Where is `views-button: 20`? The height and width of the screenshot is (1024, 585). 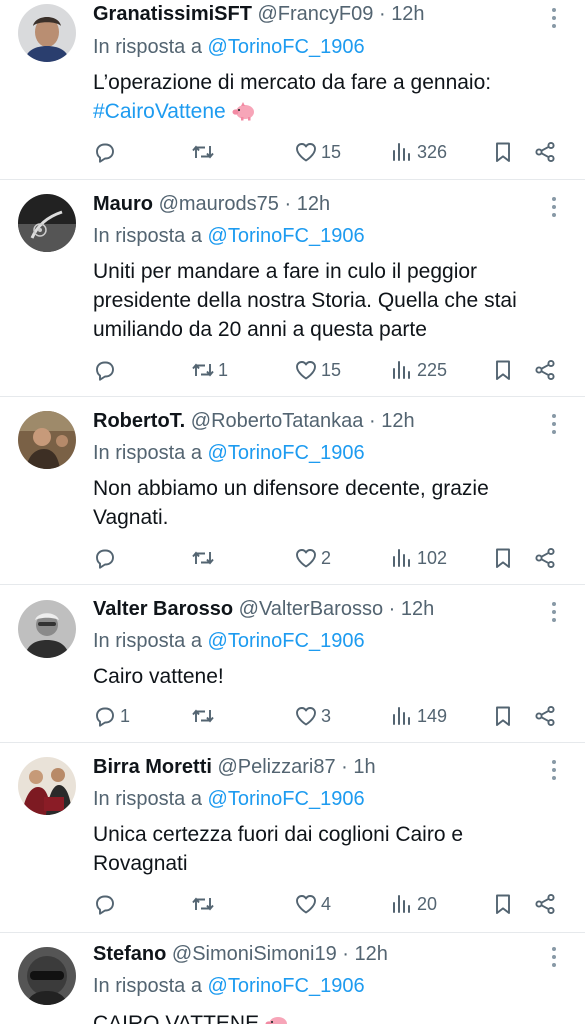
views-button: 20 is located at coordinates (413, 904).